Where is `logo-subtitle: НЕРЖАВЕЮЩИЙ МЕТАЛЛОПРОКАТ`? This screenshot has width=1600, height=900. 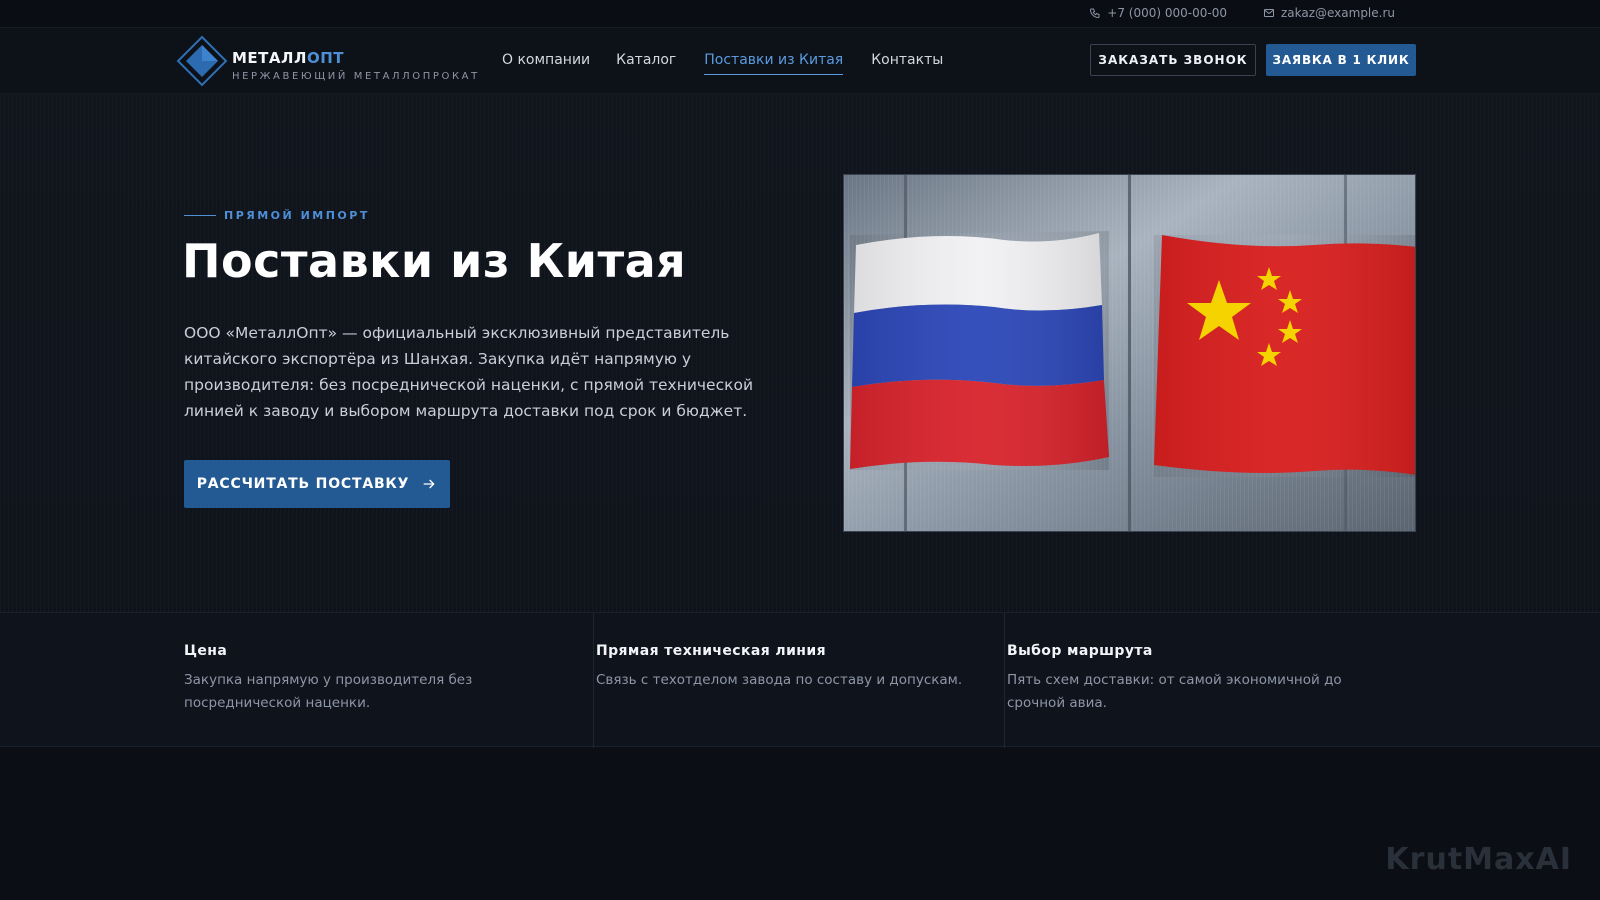
logo-subtitle: НЕРЖАВЕЮЩИЙ МЕТАЛЛОПРОКАТ is located at coordinates (356, 76).